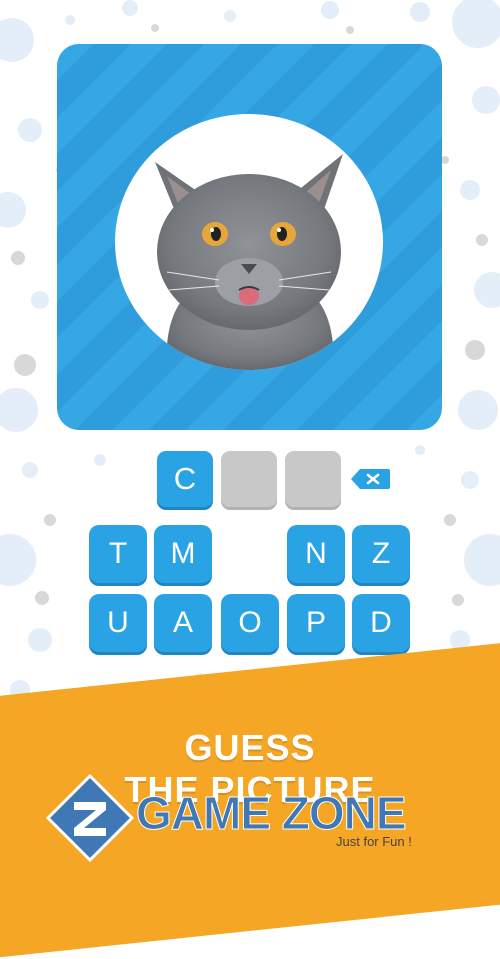  What do you see at coordinates (381, 554) in the screenshot?
I see `letter-key: Z` at bounding box center [381, 554].